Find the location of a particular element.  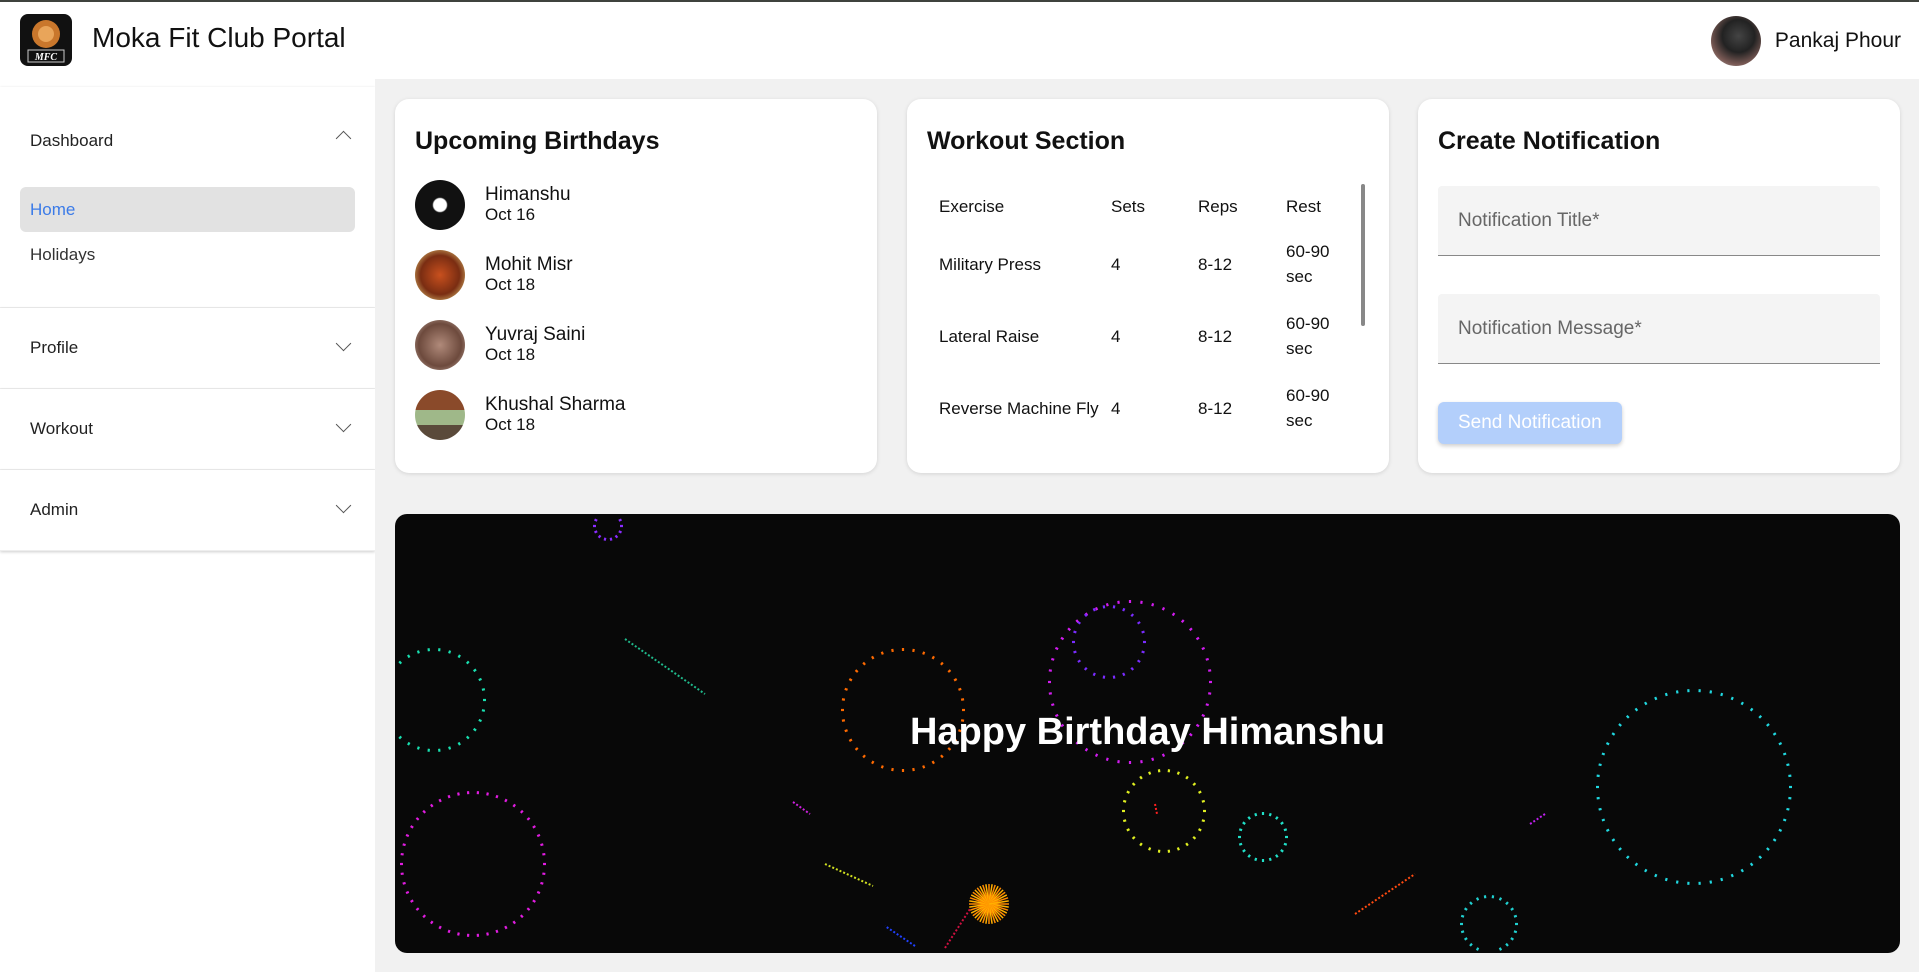

birthday-name: Himanshu is located at coordinates (528, 194).